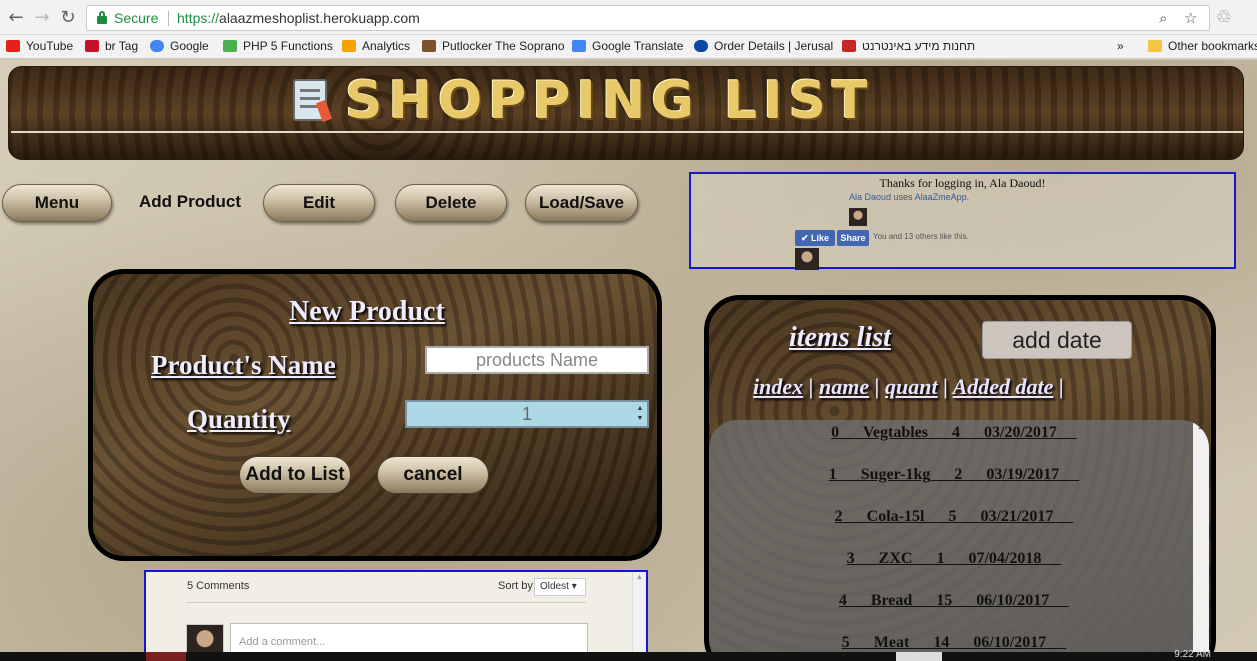  Describe the element at coordinates (853, 238) in the screenshot. I see `share-button: Share` at that location.